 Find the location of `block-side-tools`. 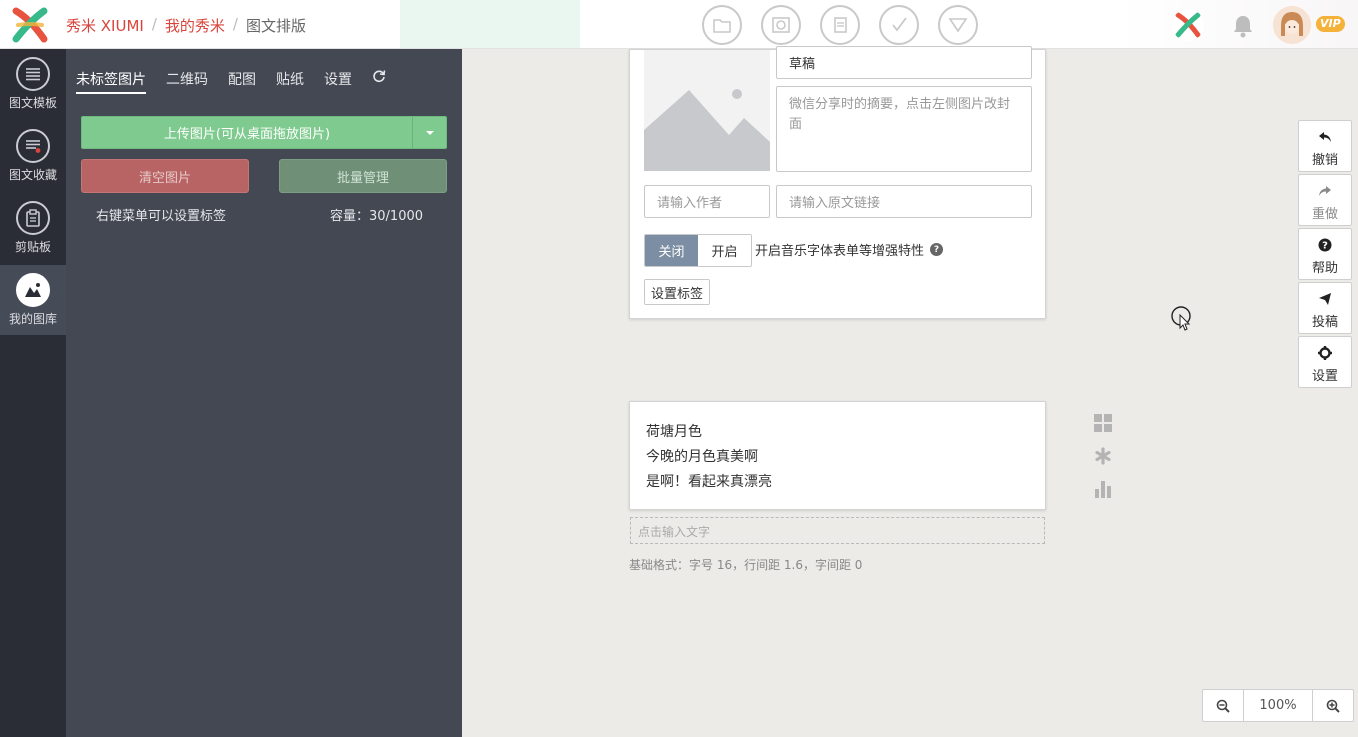

block-side-tools is located at coordinates (1103, 461).